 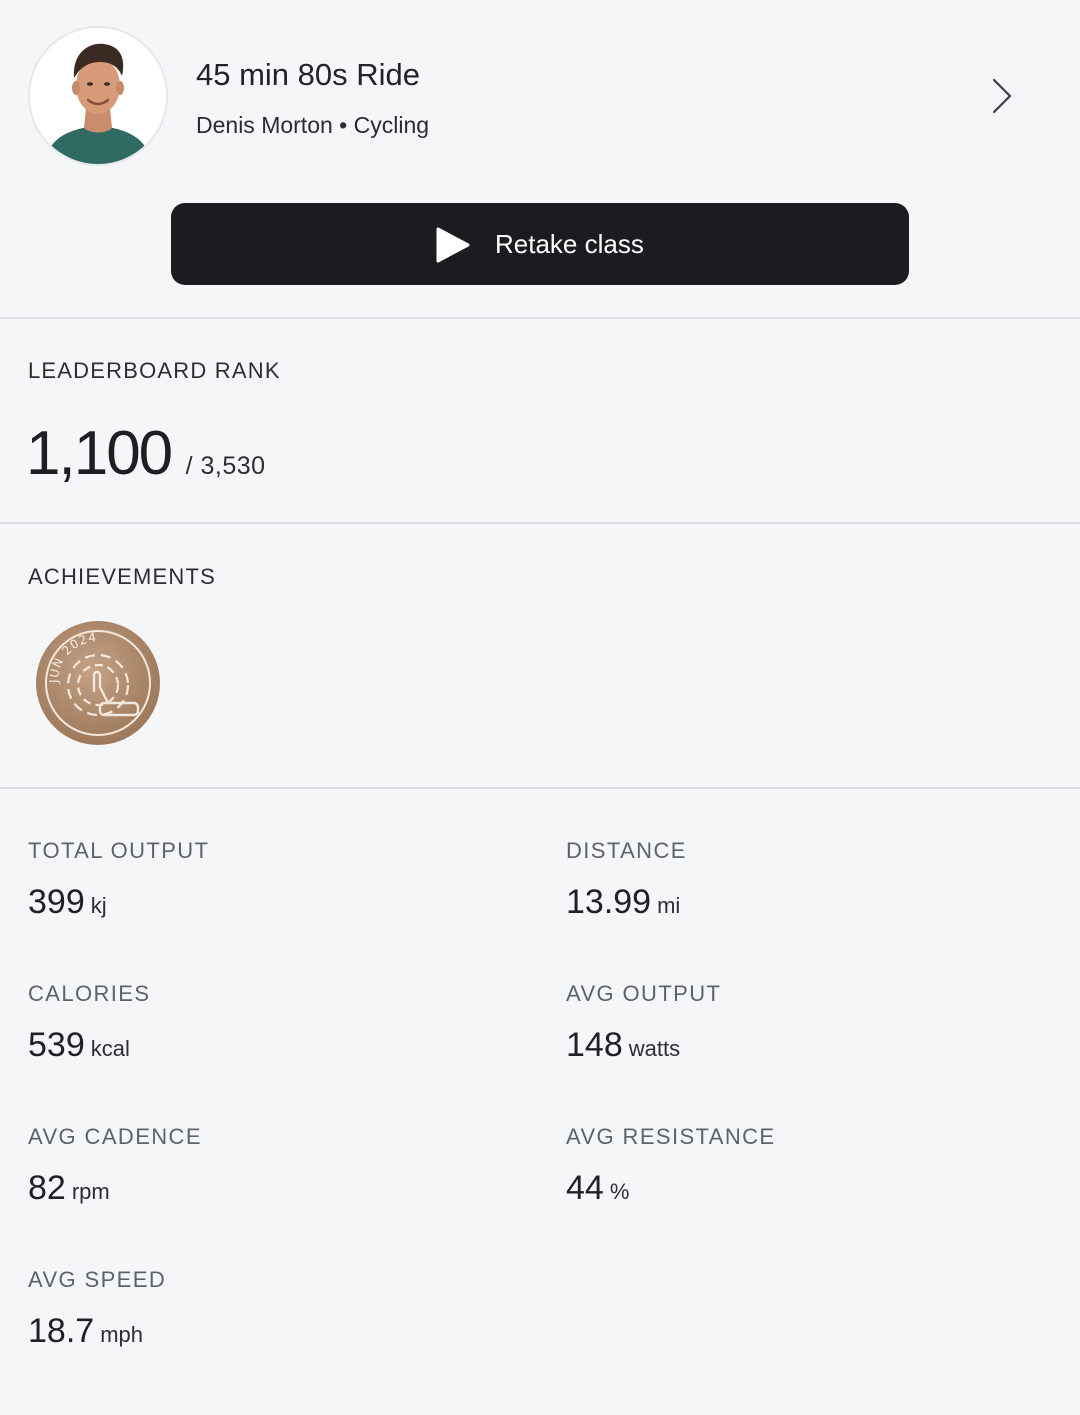 I want to click on stat-avg-speed: AVG SPEED 18.7 mph, so click(x=97, y=1312).